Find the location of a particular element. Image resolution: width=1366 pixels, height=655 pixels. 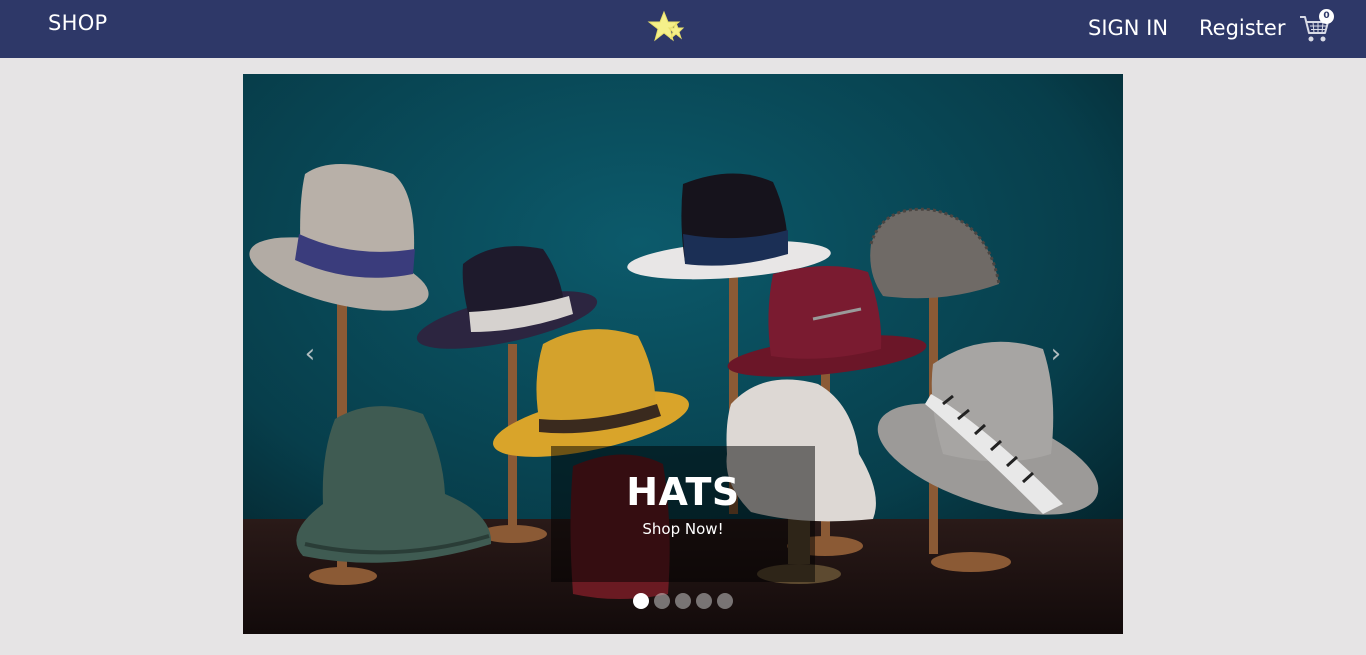

caption-title: HATS is located at coordinates (683, 492).